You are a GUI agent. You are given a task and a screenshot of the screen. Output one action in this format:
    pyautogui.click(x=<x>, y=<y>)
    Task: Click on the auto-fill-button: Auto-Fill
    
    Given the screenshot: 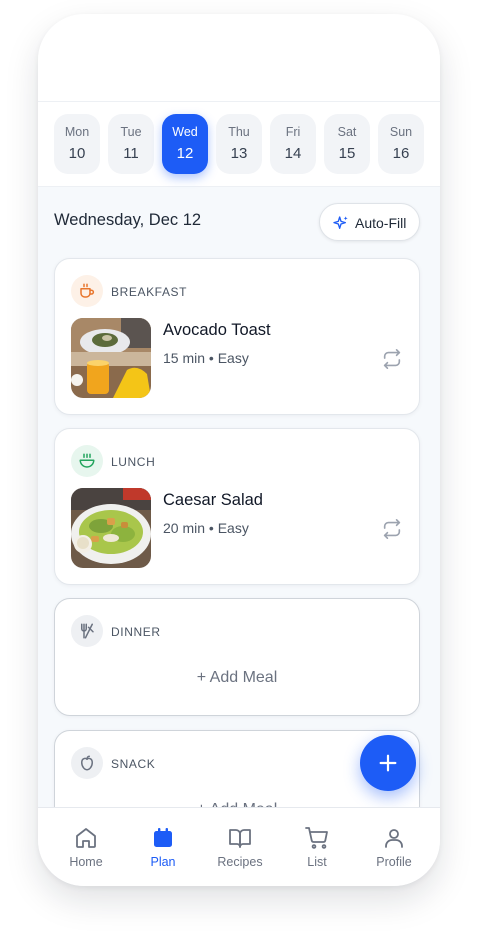 What is the action you would take?
    pyautogui.click(x=369, y=222)
    